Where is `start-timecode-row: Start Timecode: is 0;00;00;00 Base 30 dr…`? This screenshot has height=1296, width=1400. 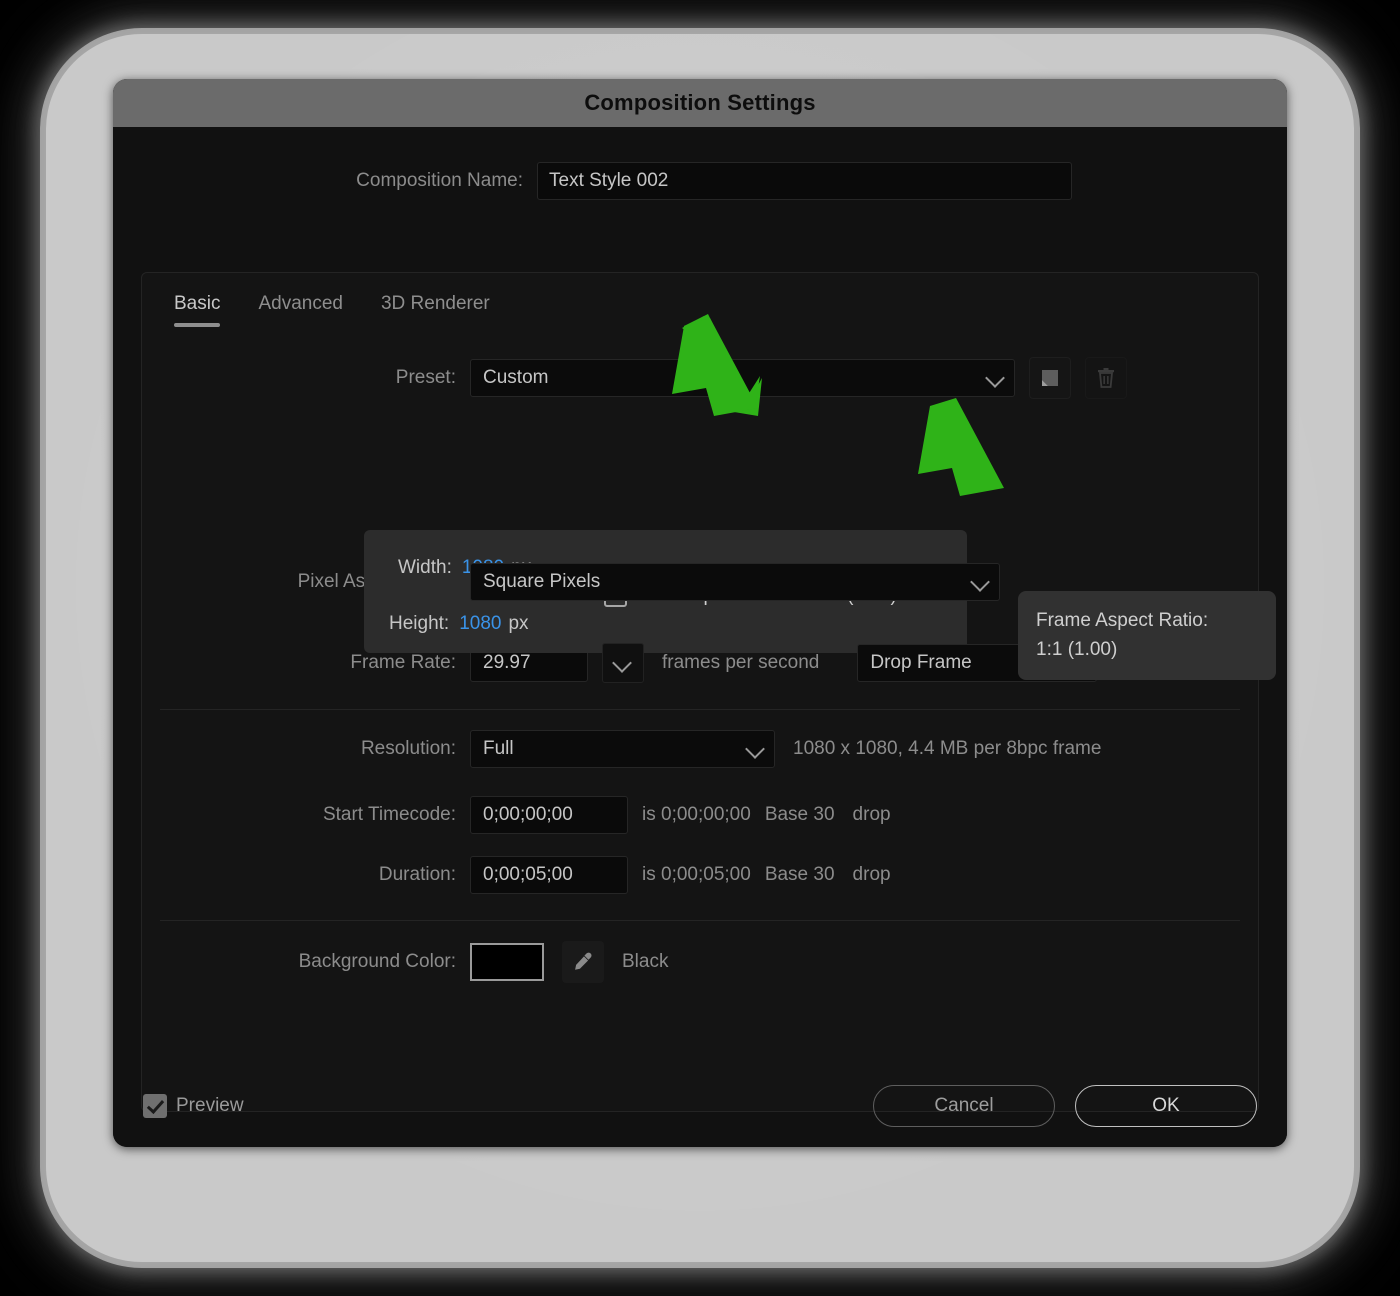 start-timecode-row: Start Timecode: is 0;00;00;00 Base 30 dr… is located at coordinates (700, 815).